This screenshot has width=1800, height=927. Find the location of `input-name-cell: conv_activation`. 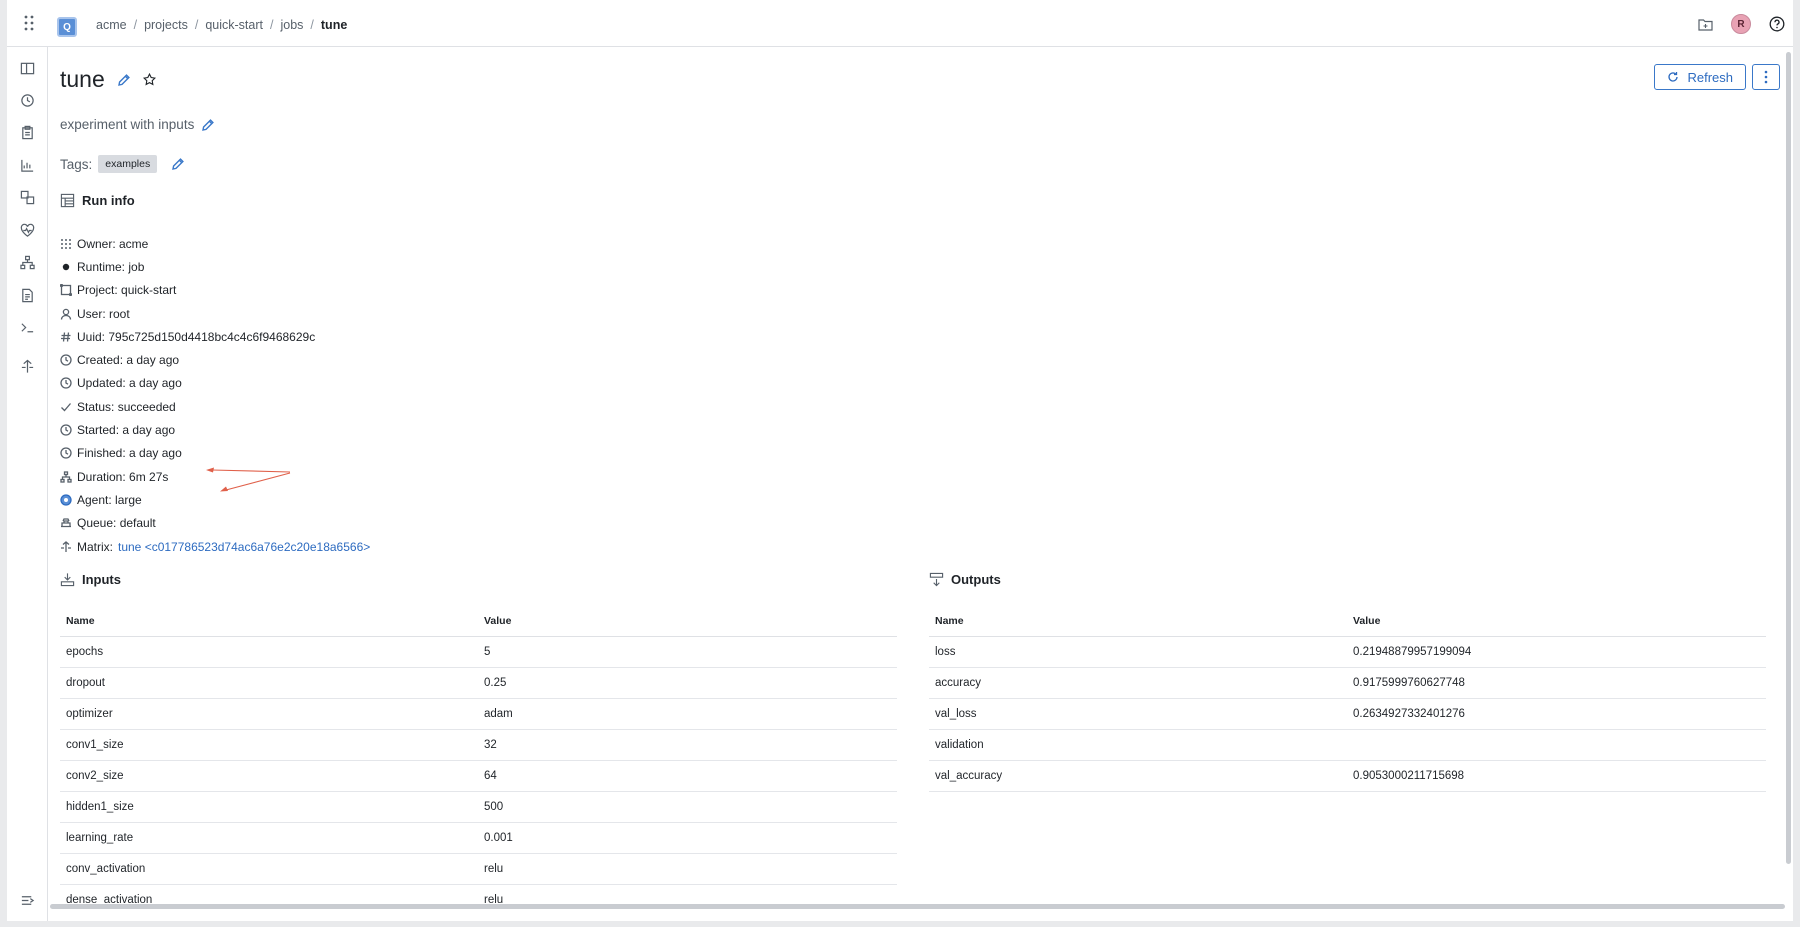

input-name-cell: conv_activation is located at coordinates (269, 869).